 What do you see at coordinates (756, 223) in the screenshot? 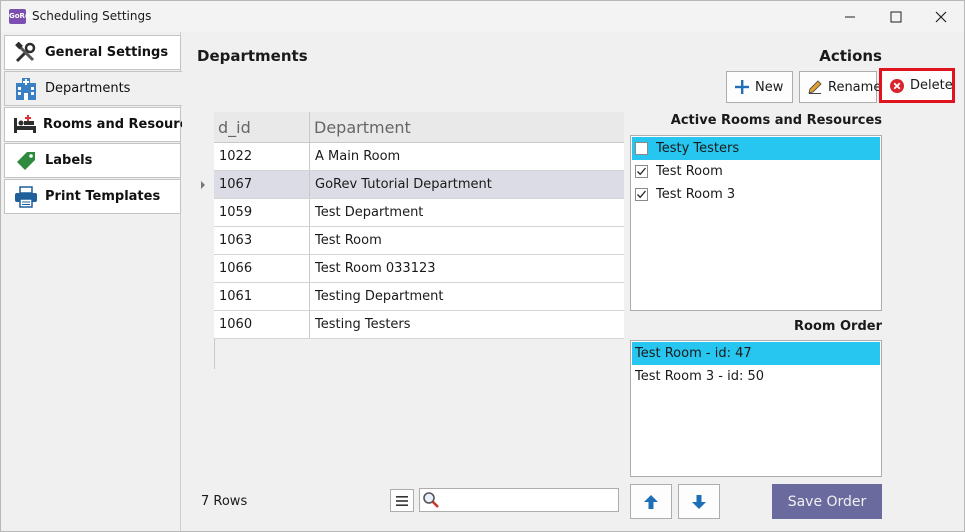
I see `active-rooms-list: Testy Testers Test Room Test Room 3` at bounding box center [756, 223].